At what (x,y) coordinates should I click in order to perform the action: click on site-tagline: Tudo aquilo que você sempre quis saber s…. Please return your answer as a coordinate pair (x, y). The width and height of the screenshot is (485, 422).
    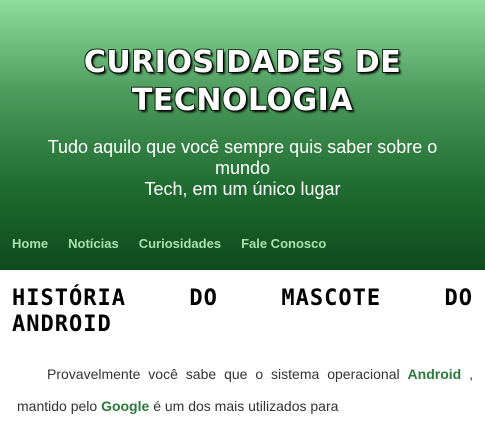
    Looking at the image, I should click on (242, 168).